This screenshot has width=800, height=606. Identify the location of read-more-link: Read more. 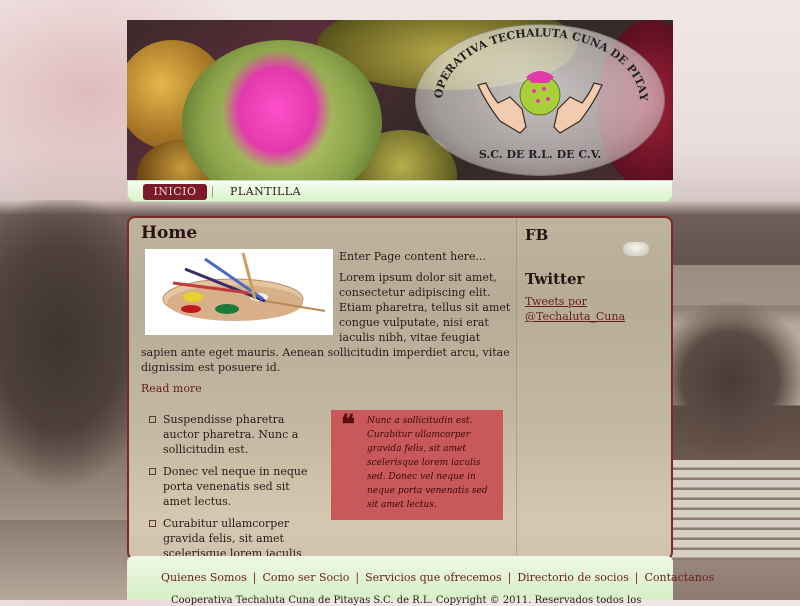
(171, 388).